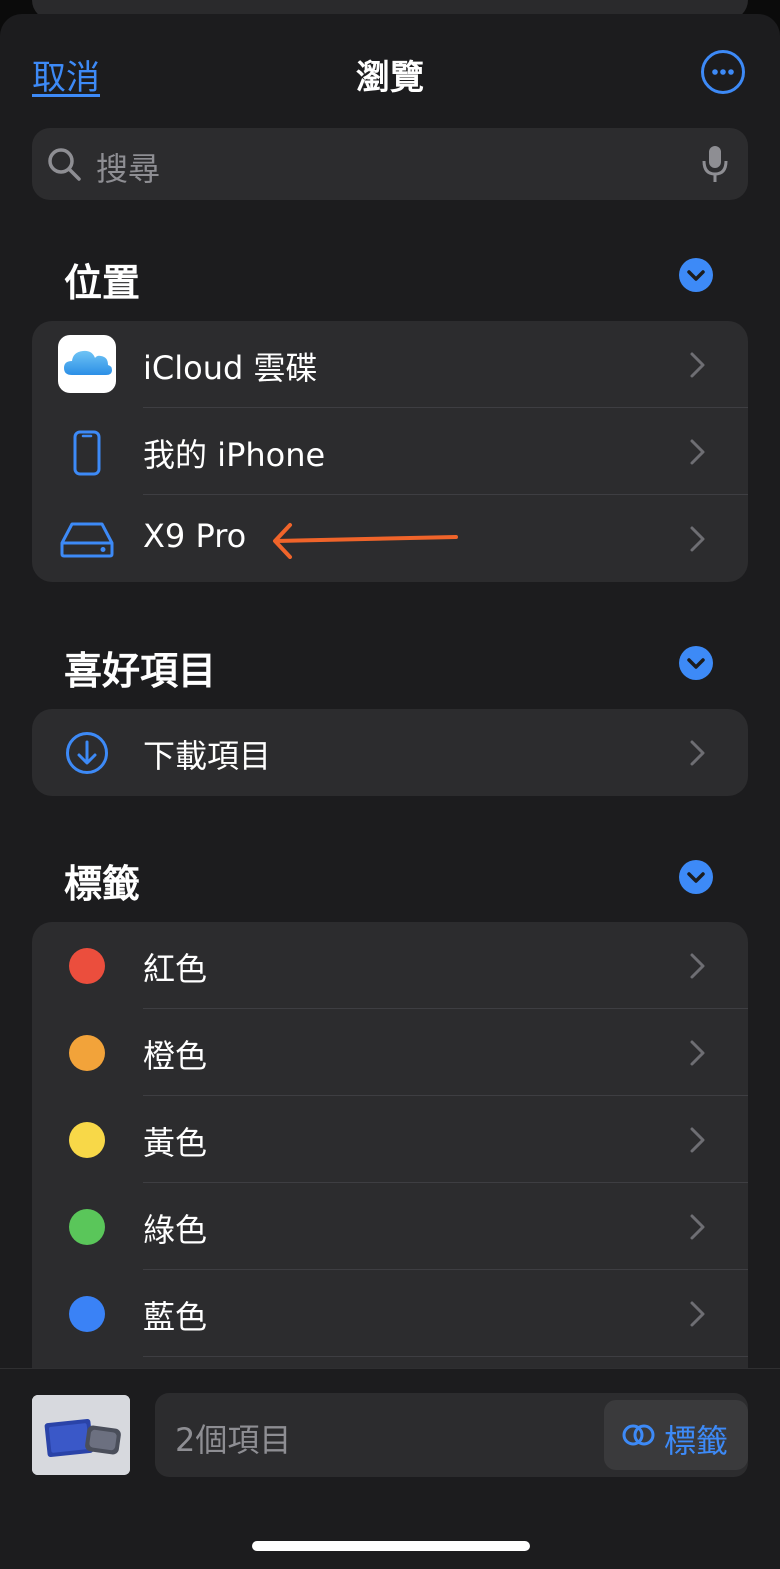 The image size is (780, 1569). What do you see at coordinates (390, 1052) in the screenshot?
I see `tag-item-orange: 橙色` at bounding box center [390, 1052].